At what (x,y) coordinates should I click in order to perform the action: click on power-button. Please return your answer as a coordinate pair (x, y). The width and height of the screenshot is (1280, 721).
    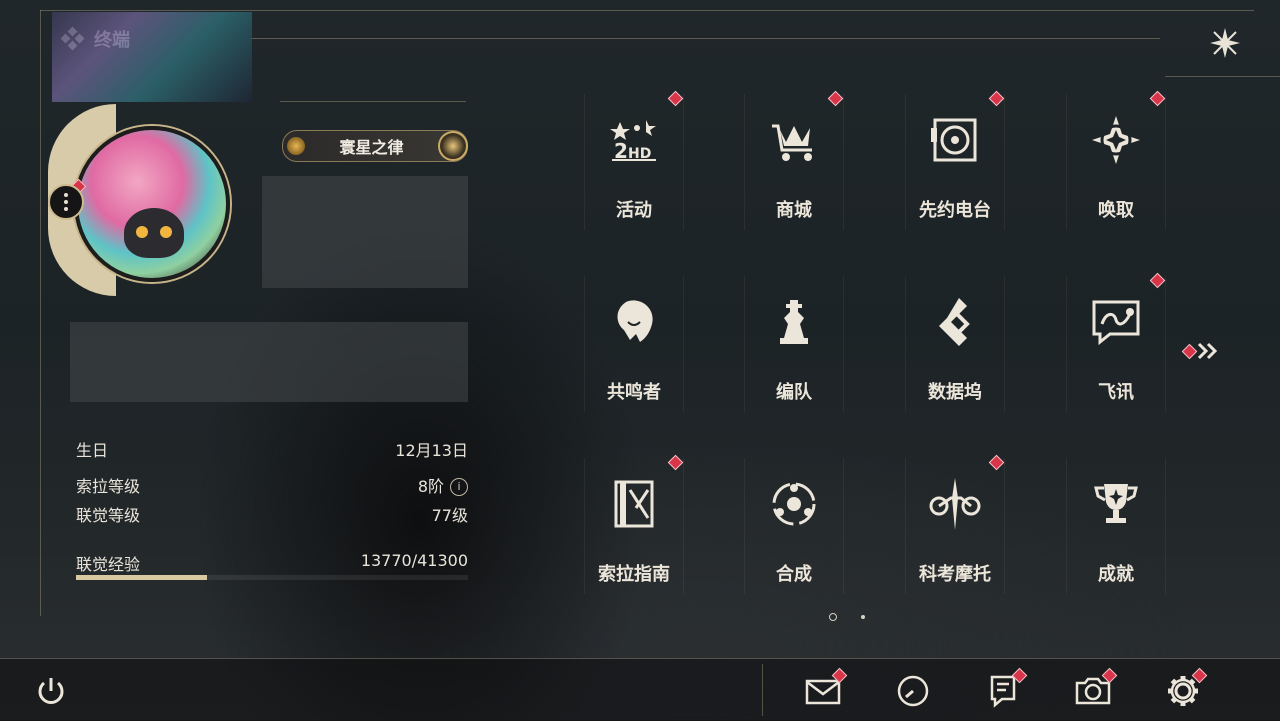
    Looking at the image, I should click on (51, 691).